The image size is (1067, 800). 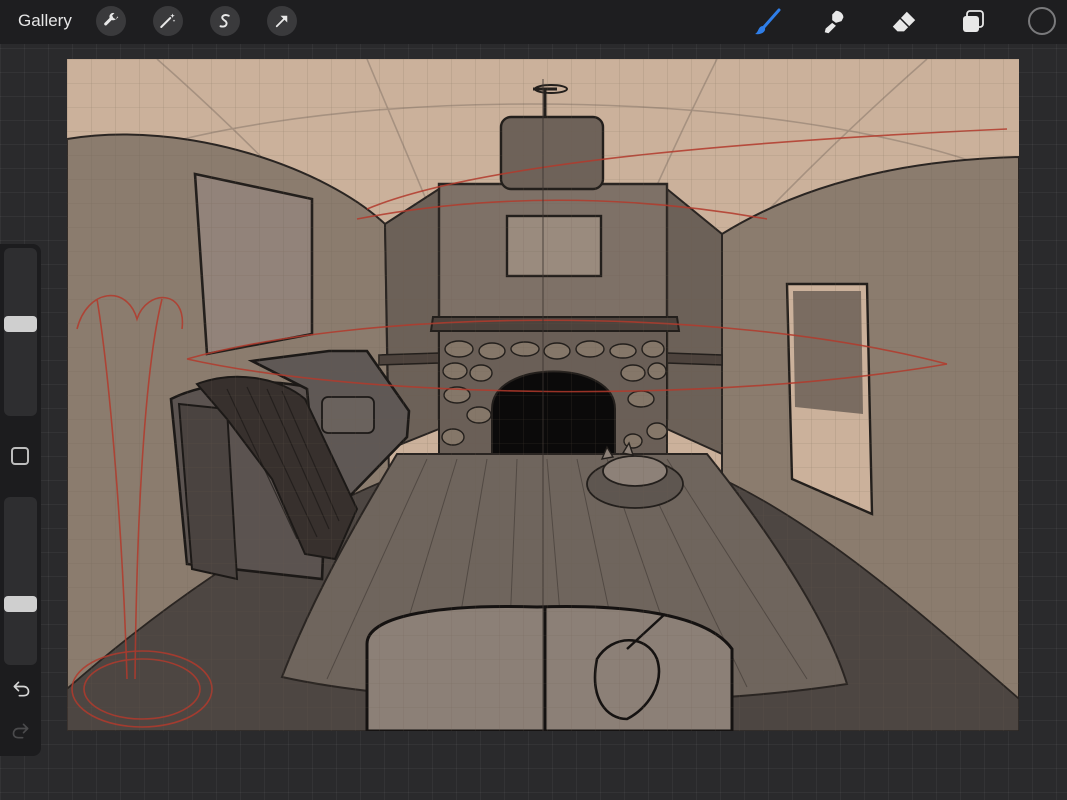 I want to click on color-swatch, so click(x=1042, y=21).